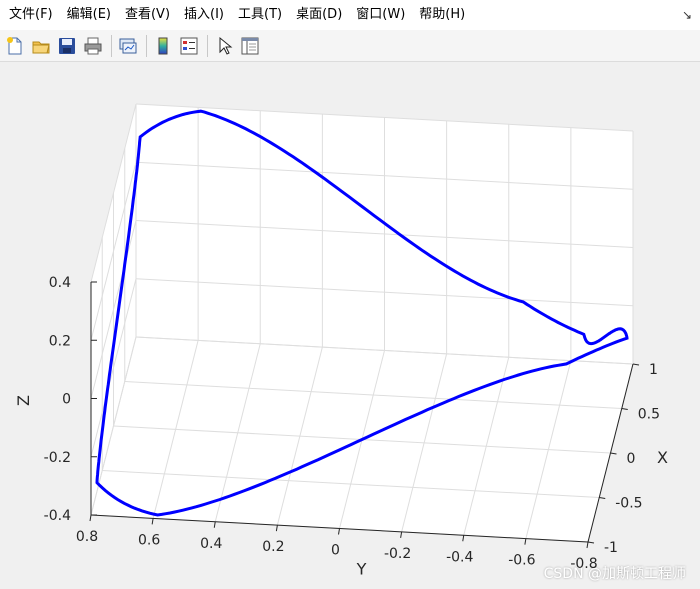  Describe the element at coordinates (41, 46) in the screenshot. I see `open-file-icon` at that location.